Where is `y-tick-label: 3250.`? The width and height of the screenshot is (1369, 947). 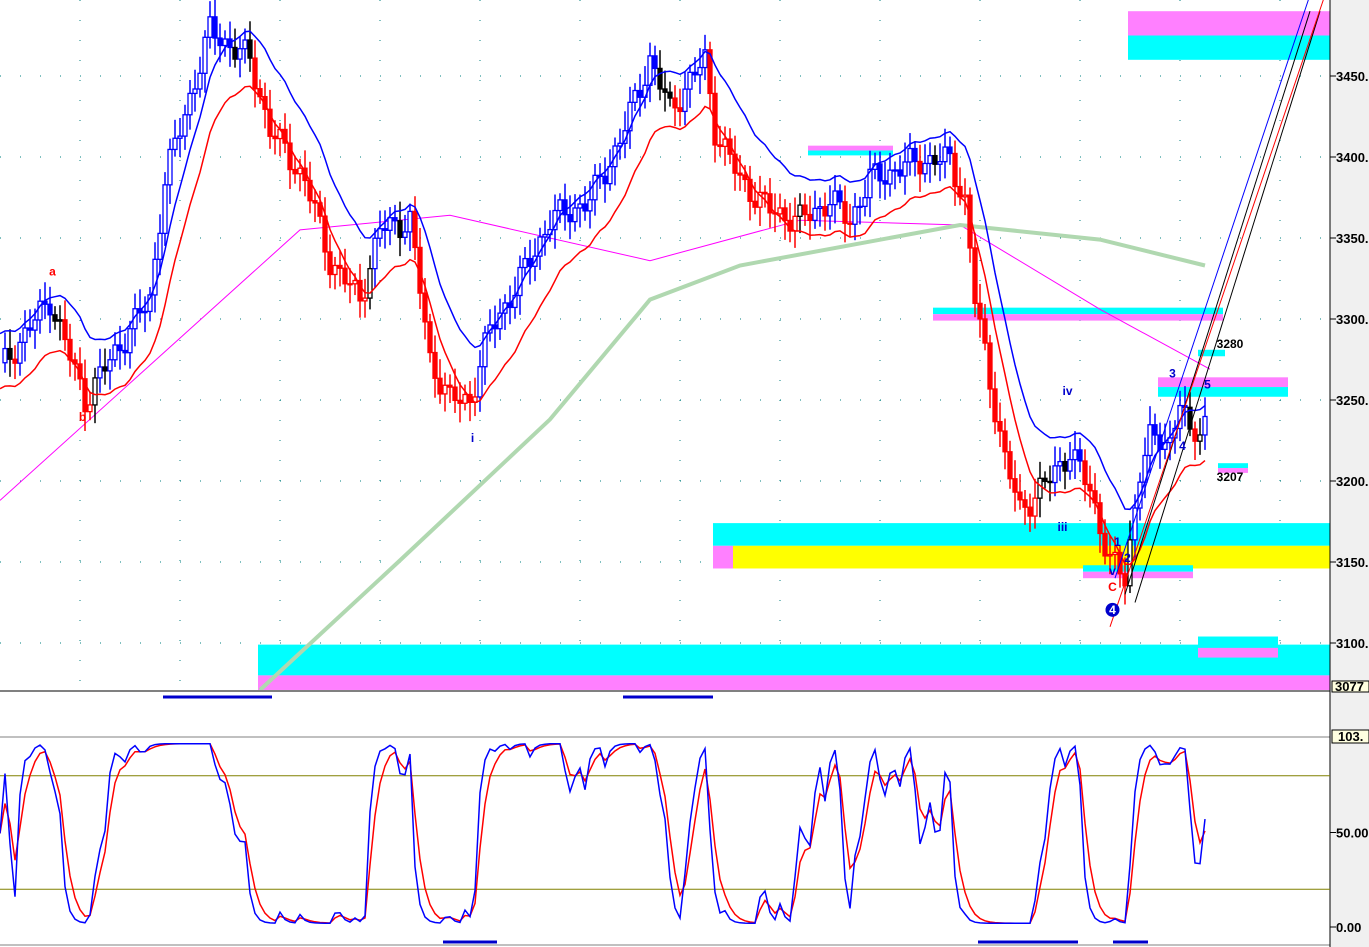 y-tick-label: 3250. is located at coordinates (1352, 400).